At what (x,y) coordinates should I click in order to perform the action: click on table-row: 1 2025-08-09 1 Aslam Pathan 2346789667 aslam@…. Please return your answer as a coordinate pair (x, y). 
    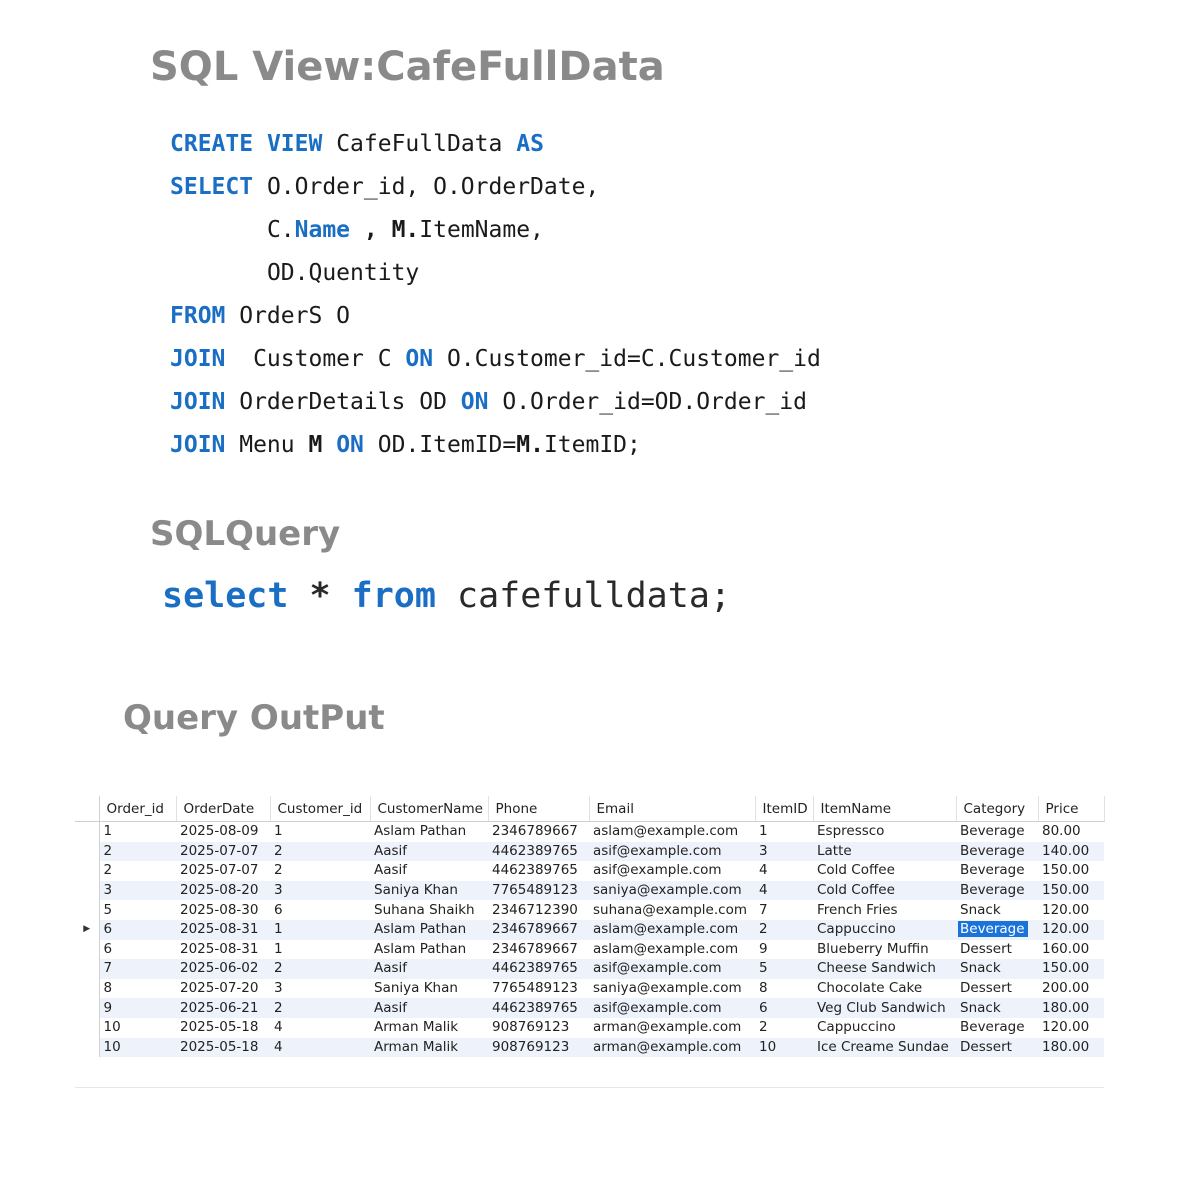
    Looking at the image, I should click on (589, 831).